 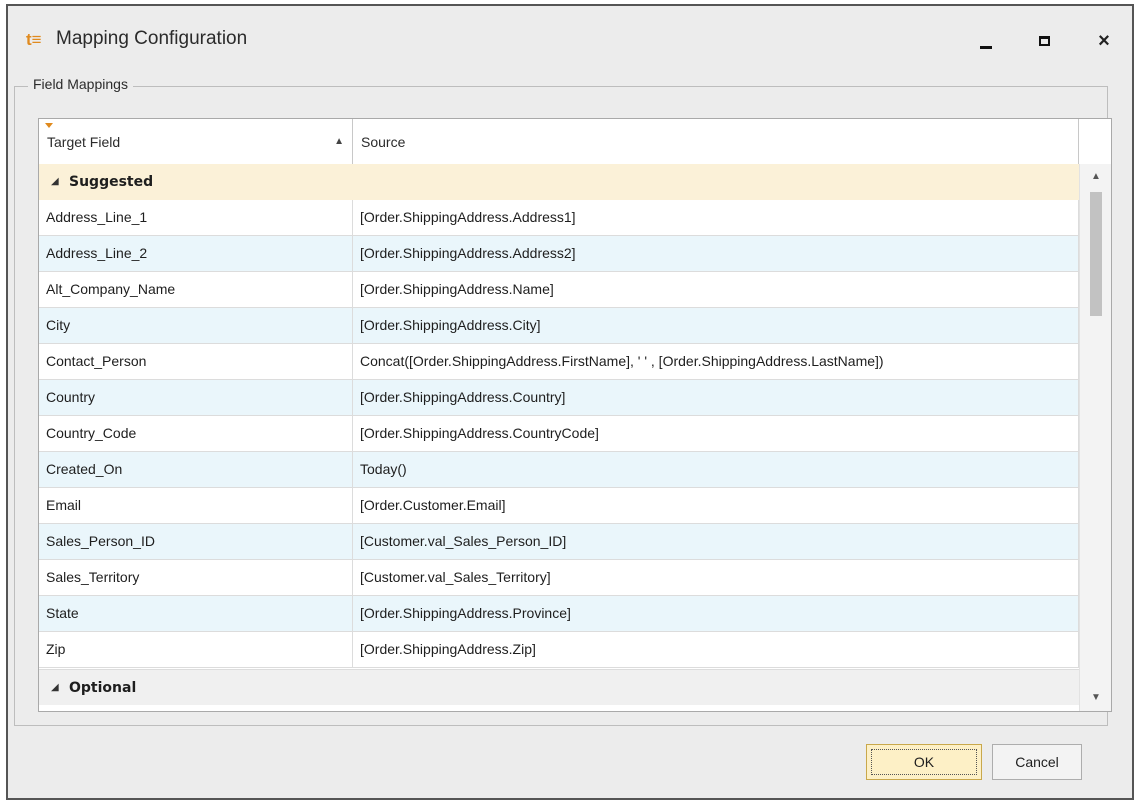 I want to click on table-row: Country [Order.ShippingAddress.Country], so click(x=559, y=398).